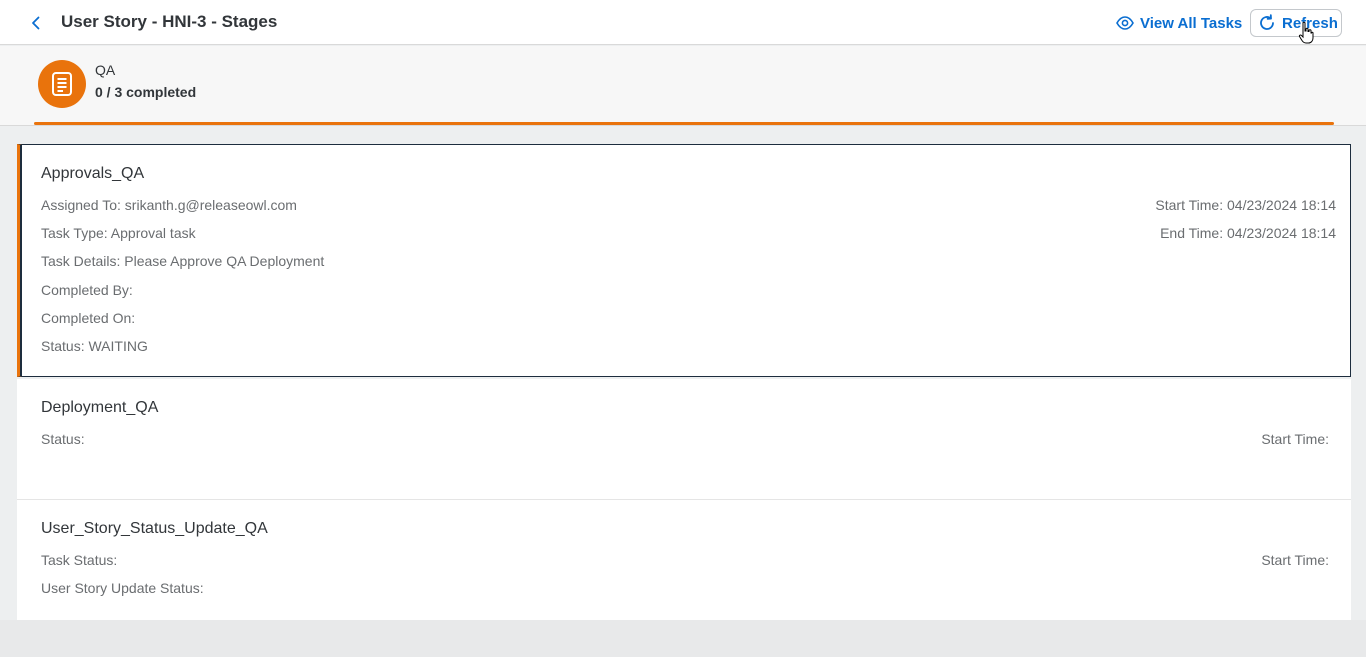 The height and width of the screenshot is (657, 1366). Describe the element at coordinates (169, 21) in the screenshot. I see `page-title: User Story - HNI-3 - Stages` at that location.